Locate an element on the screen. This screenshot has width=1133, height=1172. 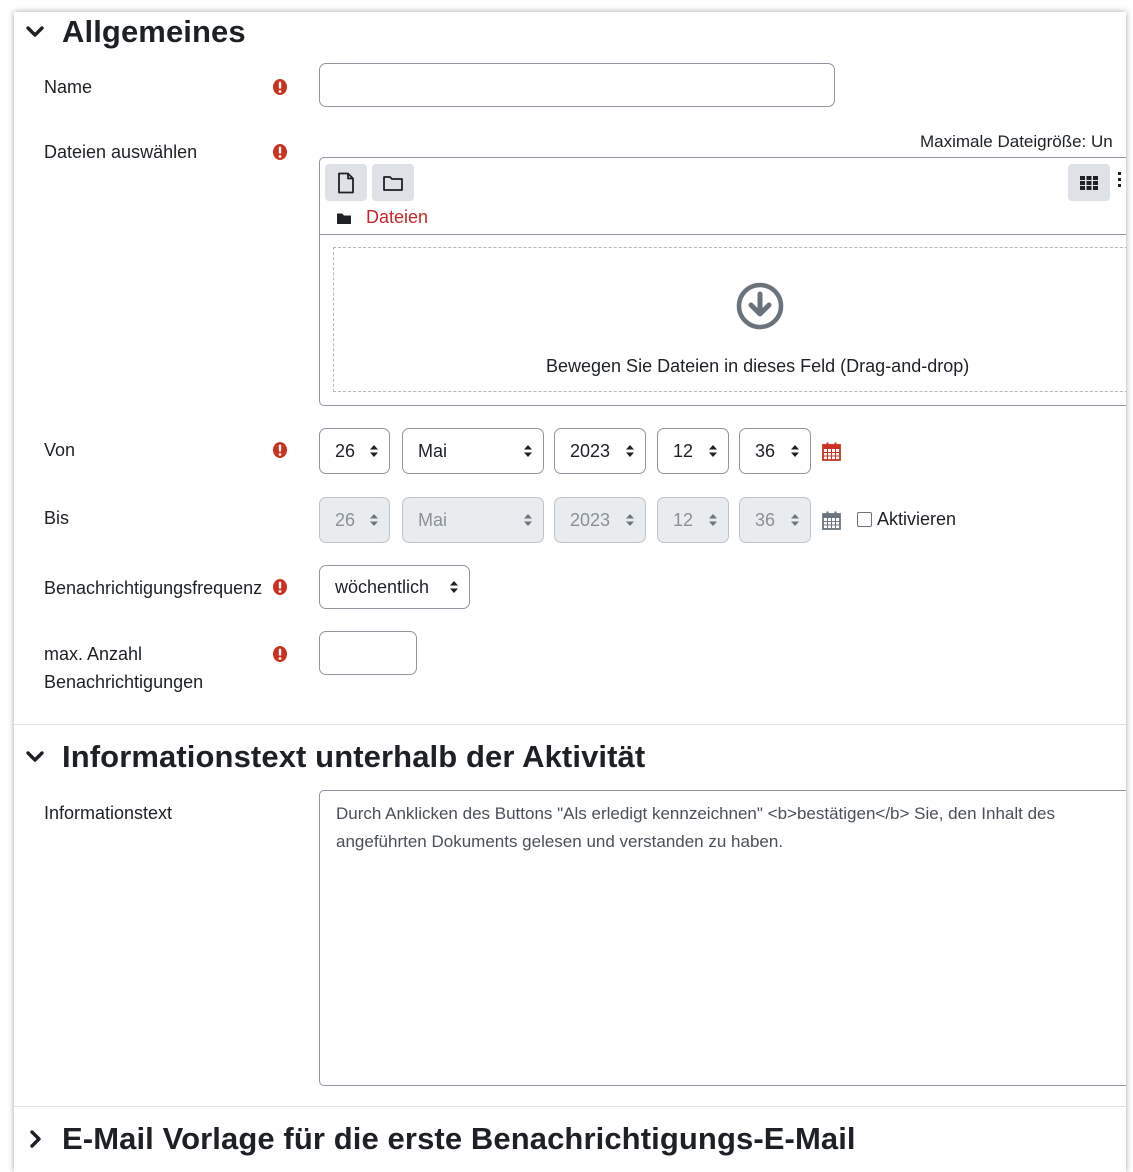
chevron-right-icon is located at coordinates (35, 1139).